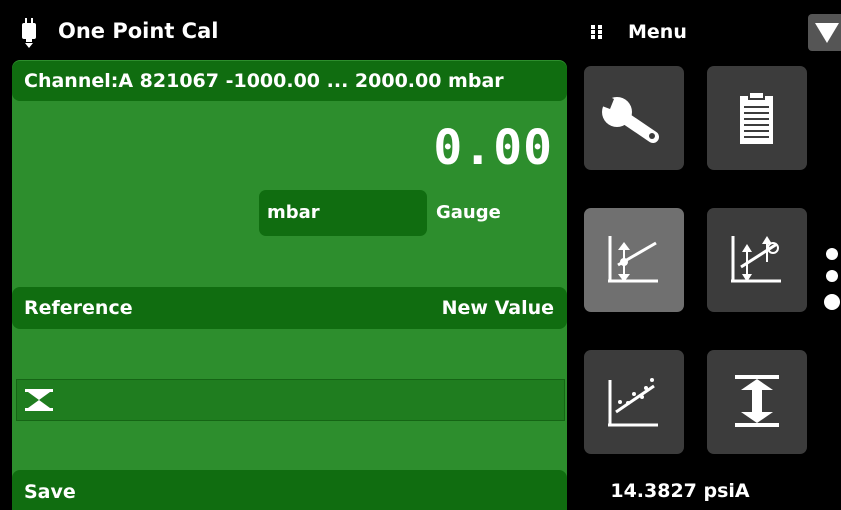 This screenshot has width=841, height=510. Describe the element at coordinates (657, 32) in the screenshot. I see `menu-label: Menu` at that location.